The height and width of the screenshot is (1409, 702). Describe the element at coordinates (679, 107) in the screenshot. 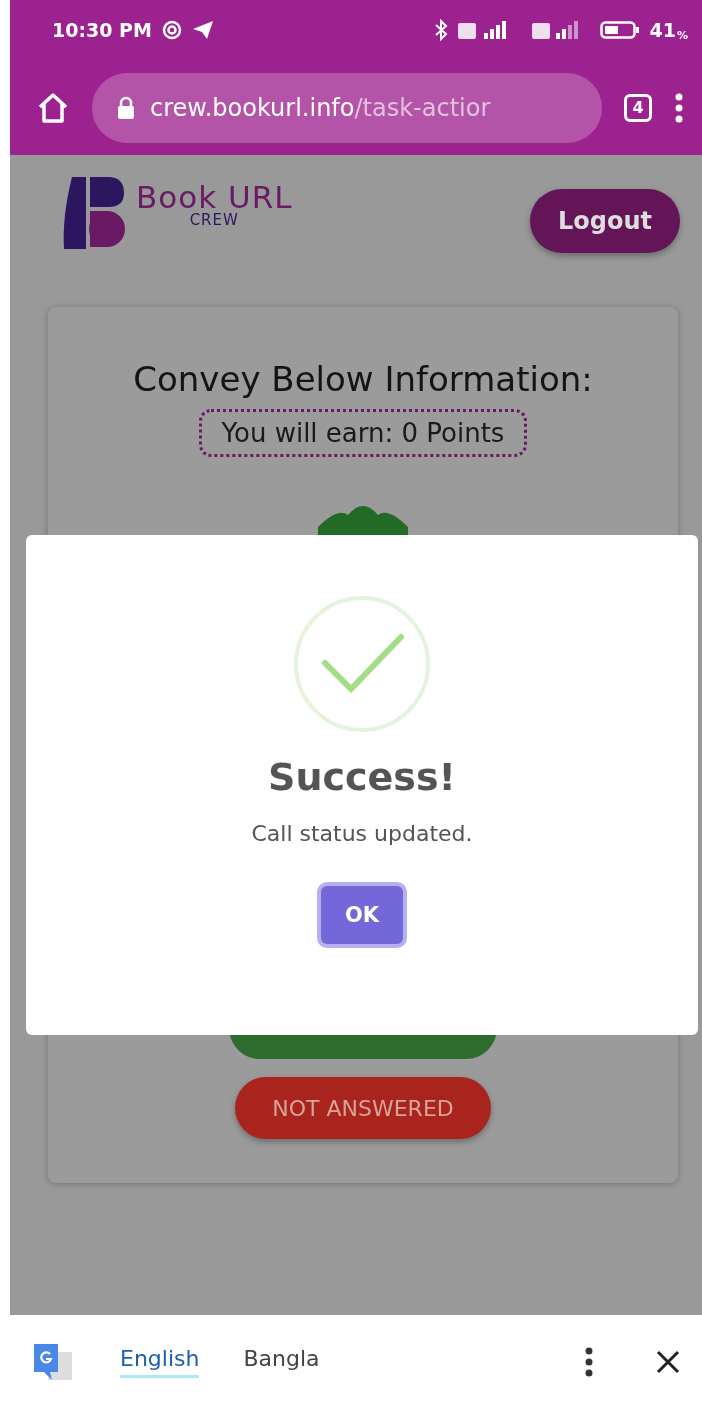

I see `menu-icon` at that location.